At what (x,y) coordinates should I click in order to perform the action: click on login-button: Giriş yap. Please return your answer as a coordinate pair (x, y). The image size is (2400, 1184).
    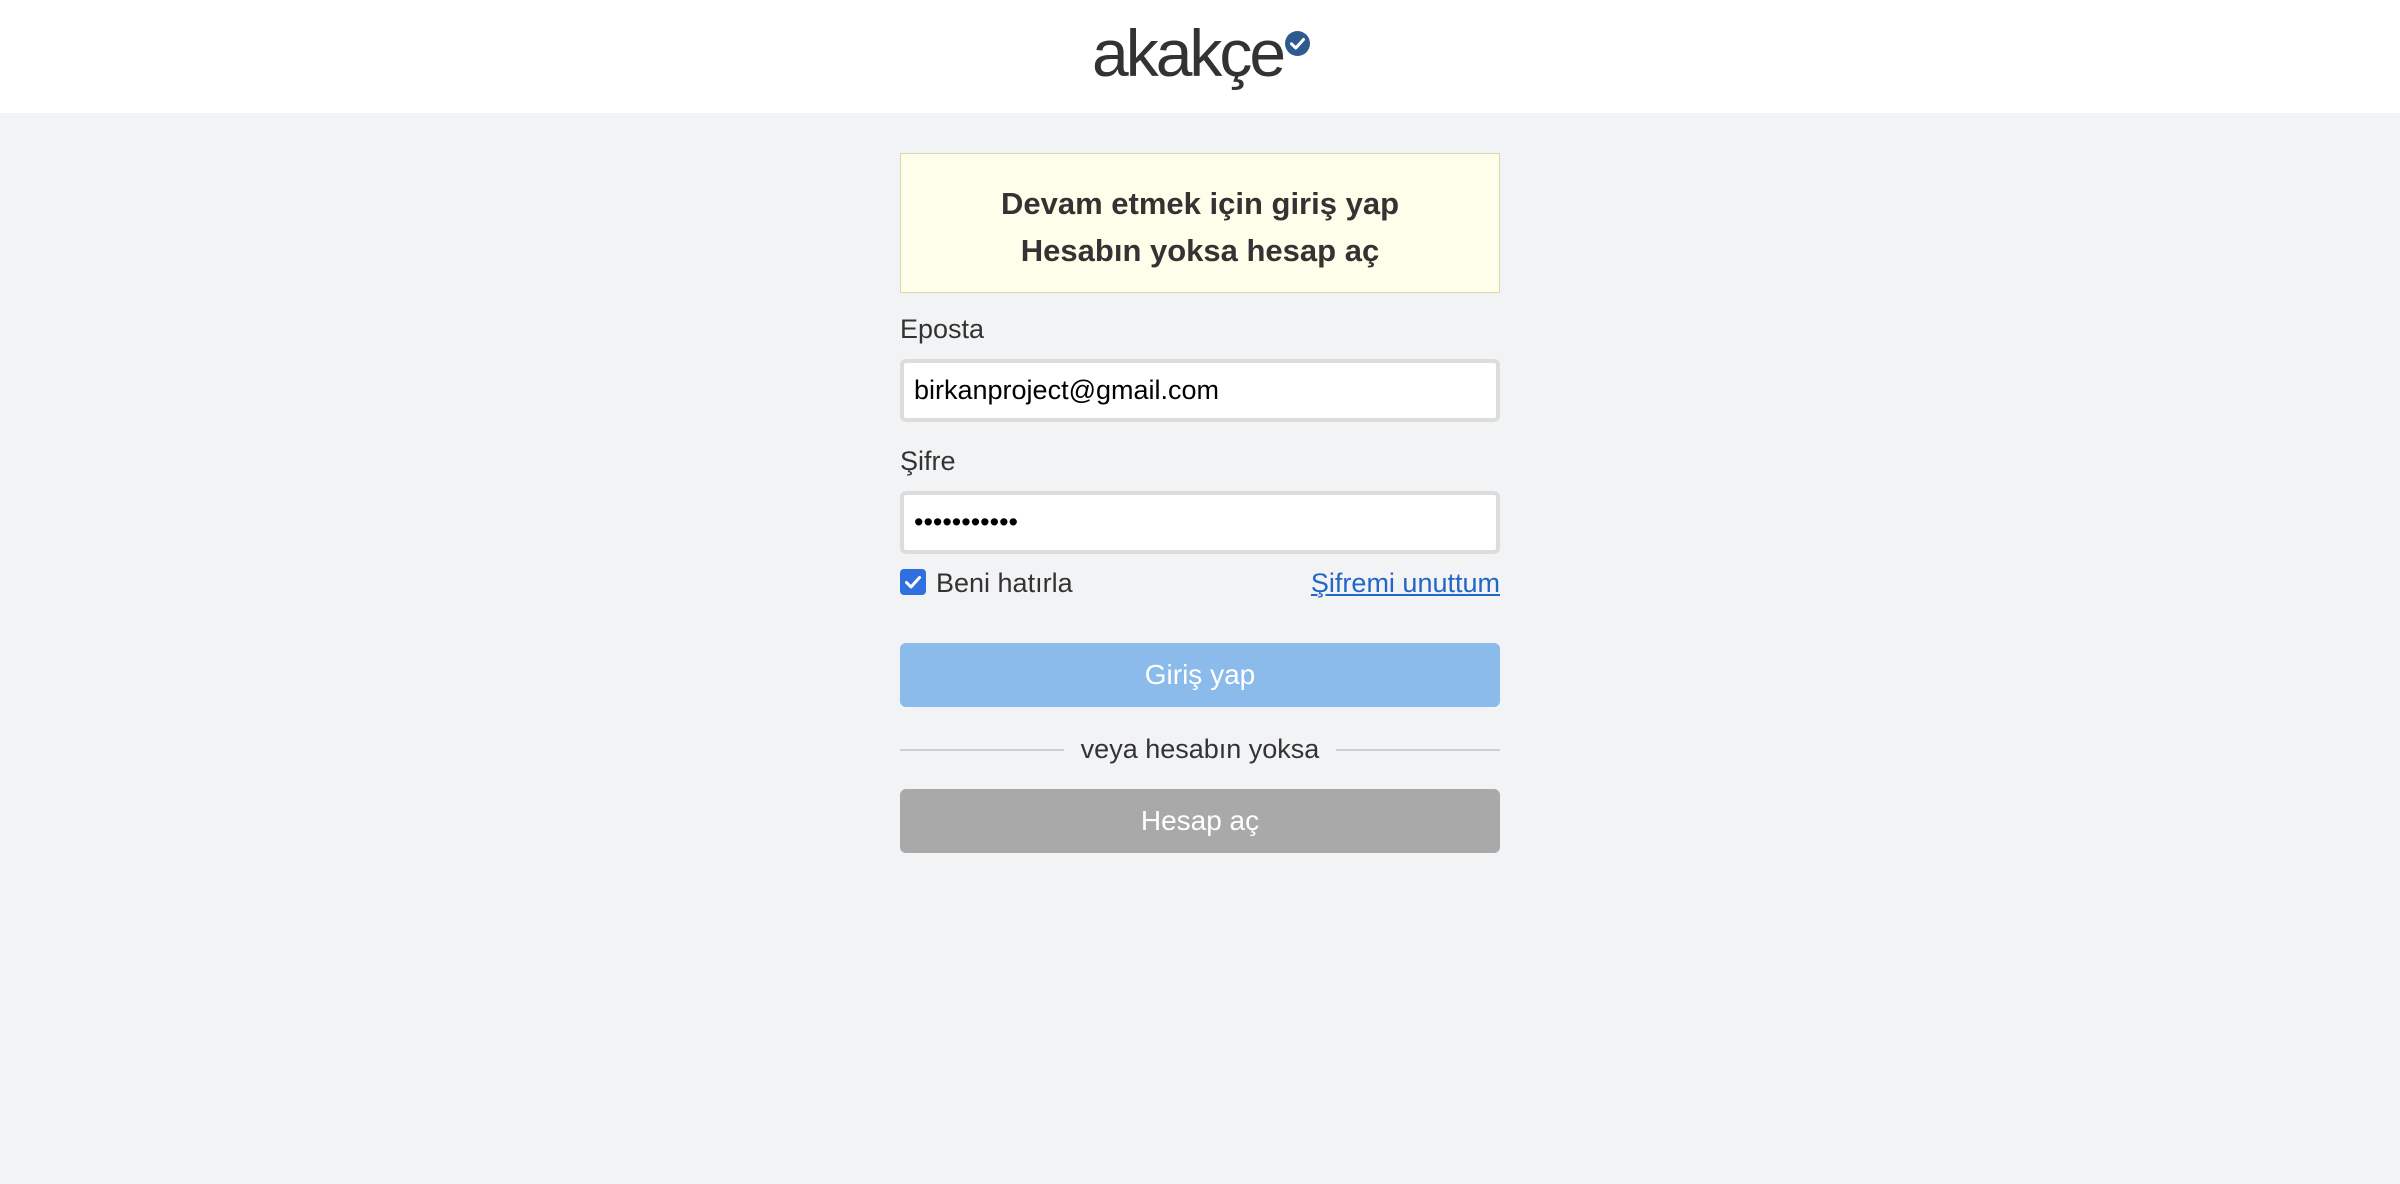
    Looking at the image, I should click on (1200, 675).